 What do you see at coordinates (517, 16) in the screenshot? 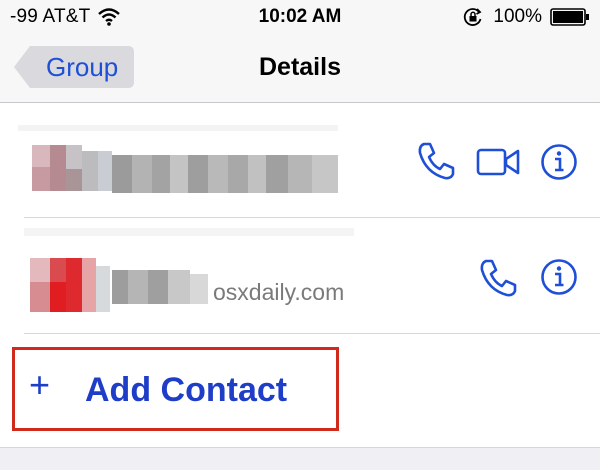
I see `battery-percentage: 100%` at bounding box center [517, 16].